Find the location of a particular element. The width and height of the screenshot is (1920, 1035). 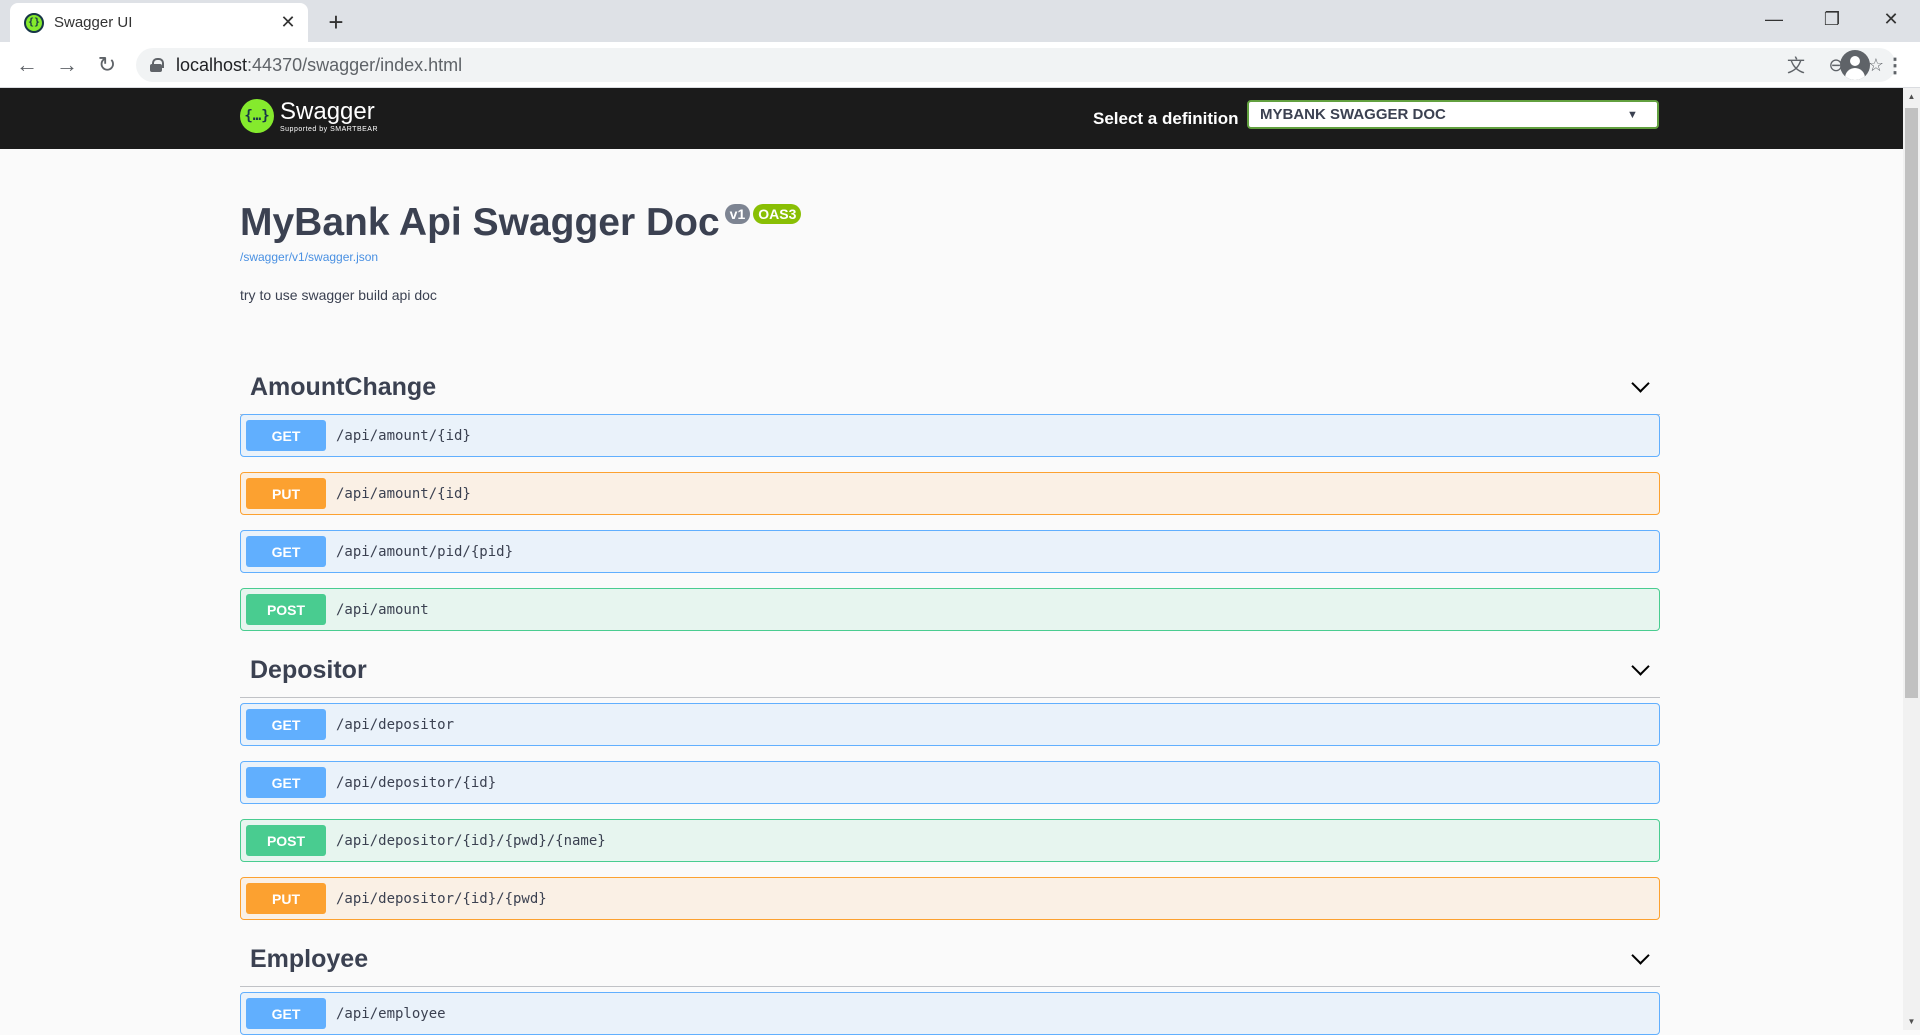

swagger-logo-icon: {…} is located at coordinates (257, 116).